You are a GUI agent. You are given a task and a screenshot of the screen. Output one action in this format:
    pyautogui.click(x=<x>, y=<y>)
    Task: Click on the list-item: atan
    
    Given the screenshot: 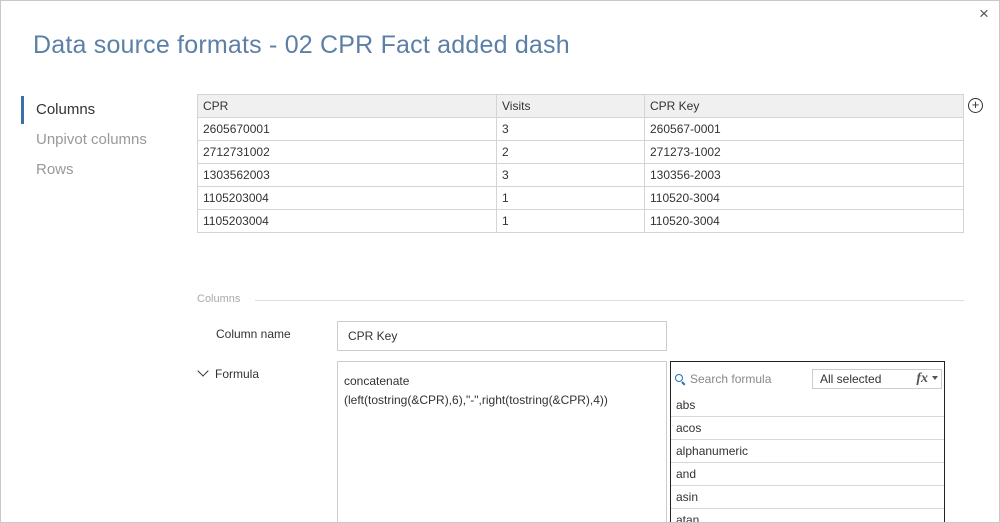 What is the action you would take?
    pyautogui.click(x=807, y=515)
    